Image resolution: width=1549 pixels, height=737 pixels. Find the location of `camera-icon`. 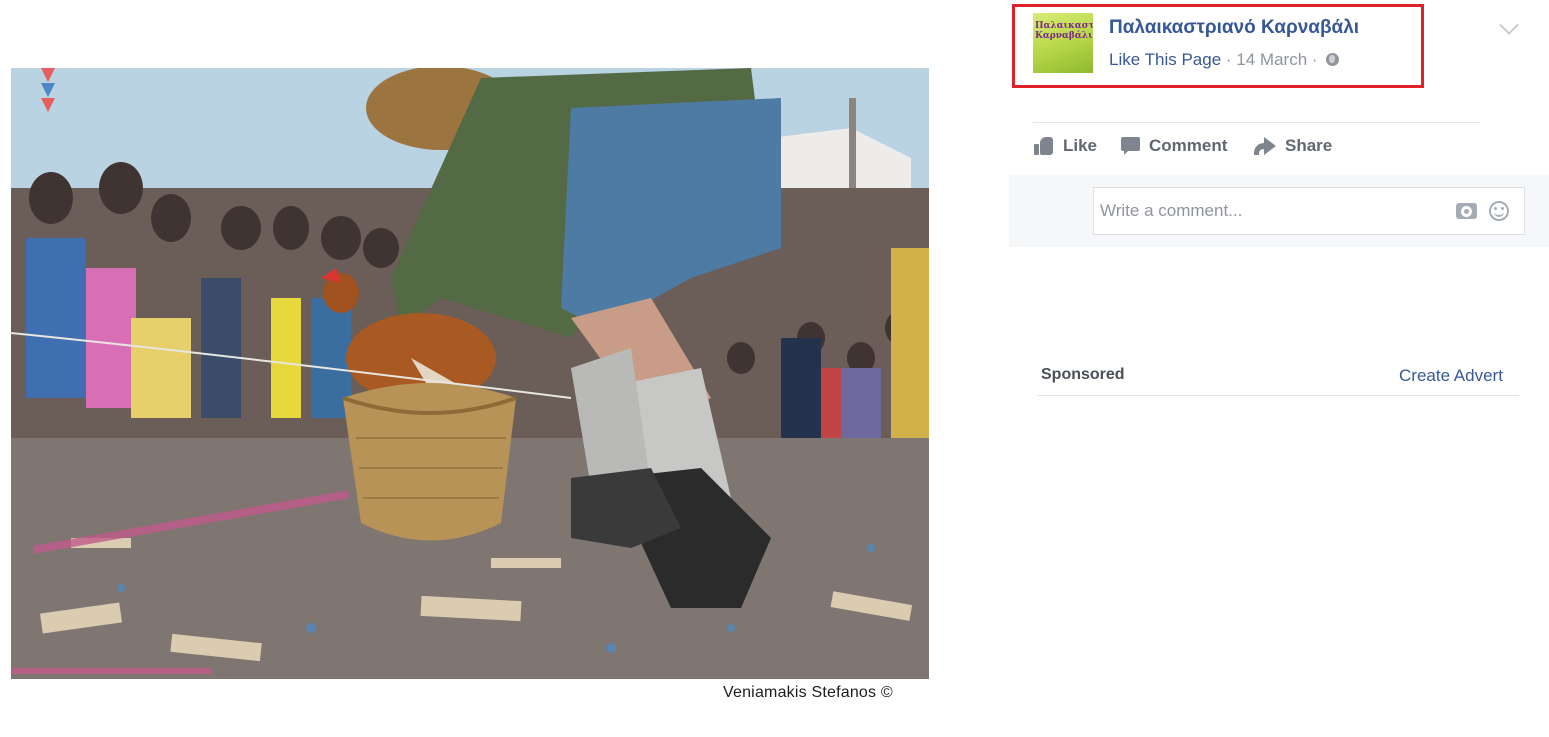

camera-icon is located at coordinates (1466, 211).